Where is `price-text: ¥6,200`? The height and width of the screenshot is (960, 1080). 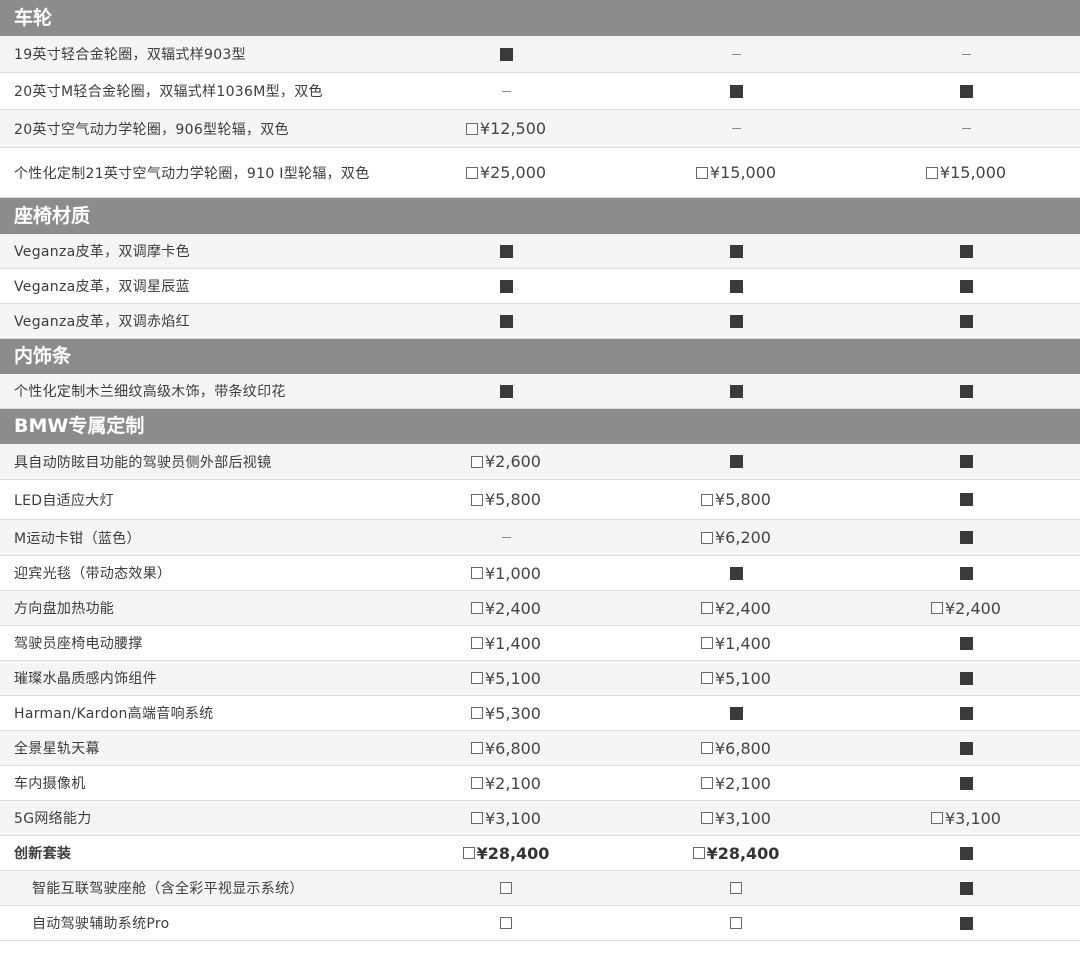 price-text: ¥6,200 is located at coordinates (743, 537).